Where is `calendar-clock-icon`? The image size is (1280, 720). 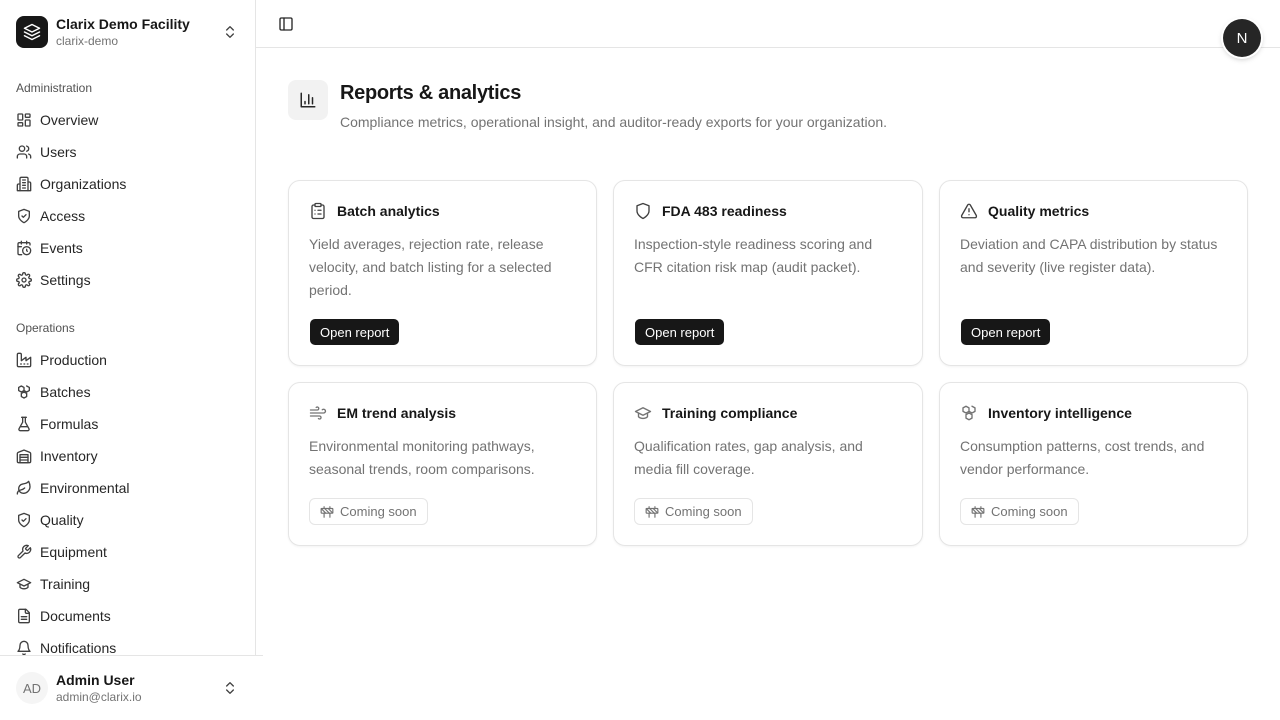
calendar-clock-icon is located at coordinates (24, 248).